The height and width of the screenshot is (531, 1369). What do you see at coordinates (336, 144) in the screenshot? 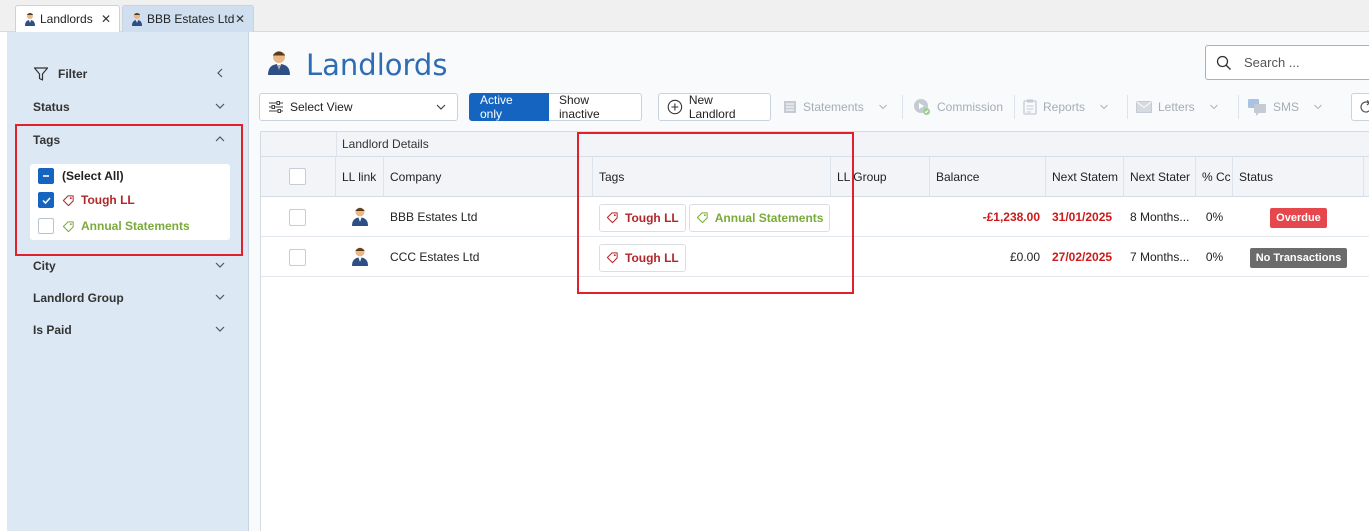
I see `band-divider` at bounding box center [336, 144].